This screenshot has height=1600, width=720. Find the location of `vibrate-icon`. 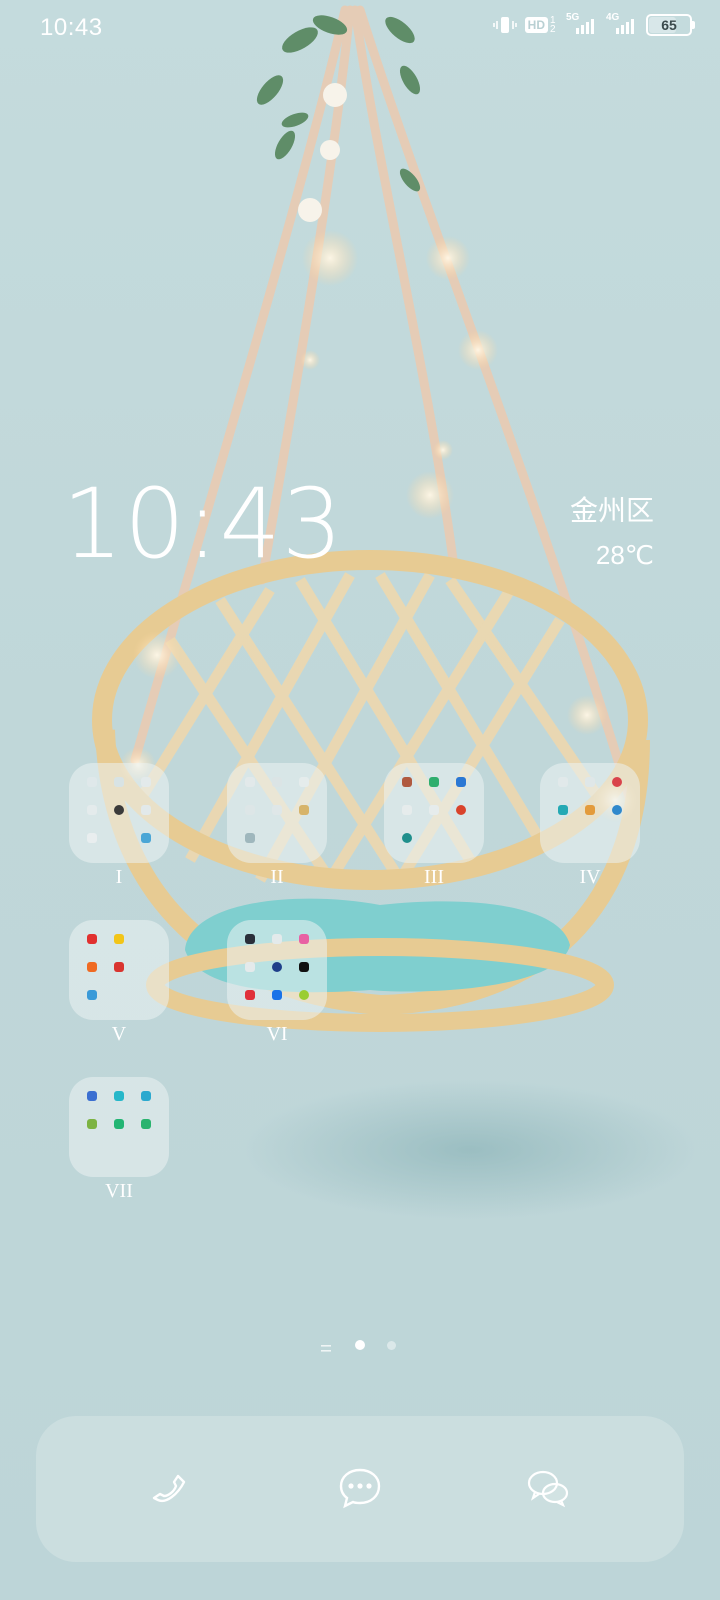

vibrate-icon is located at coordinates (504, 25).